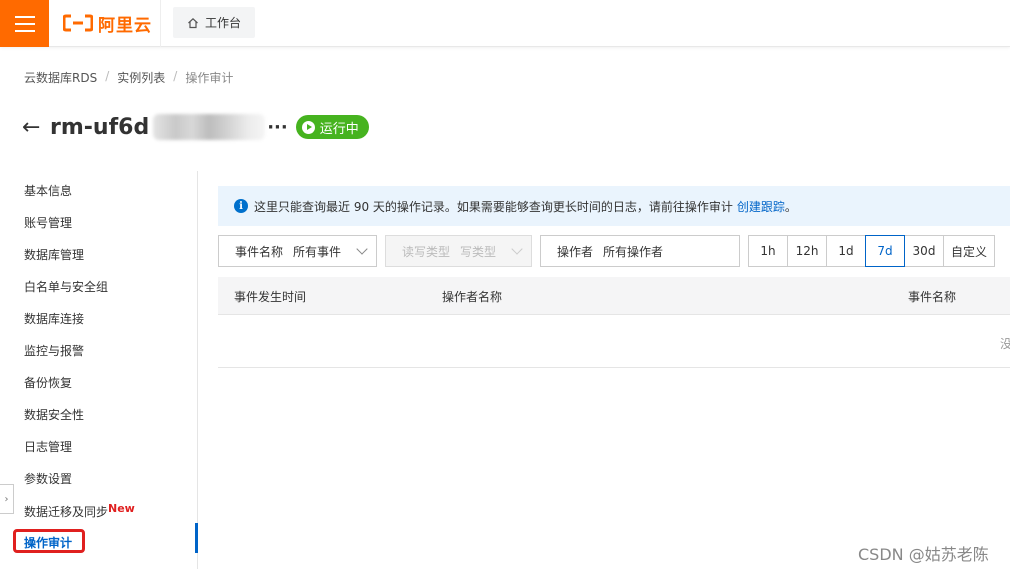 Image resolution: width=1010 pixels, height=569 pixels. What do you see at coordinates (48, 382) in the screenshot?
I see `sidebar-item-backup: 备份恢复` at bounding box center [48, 382].